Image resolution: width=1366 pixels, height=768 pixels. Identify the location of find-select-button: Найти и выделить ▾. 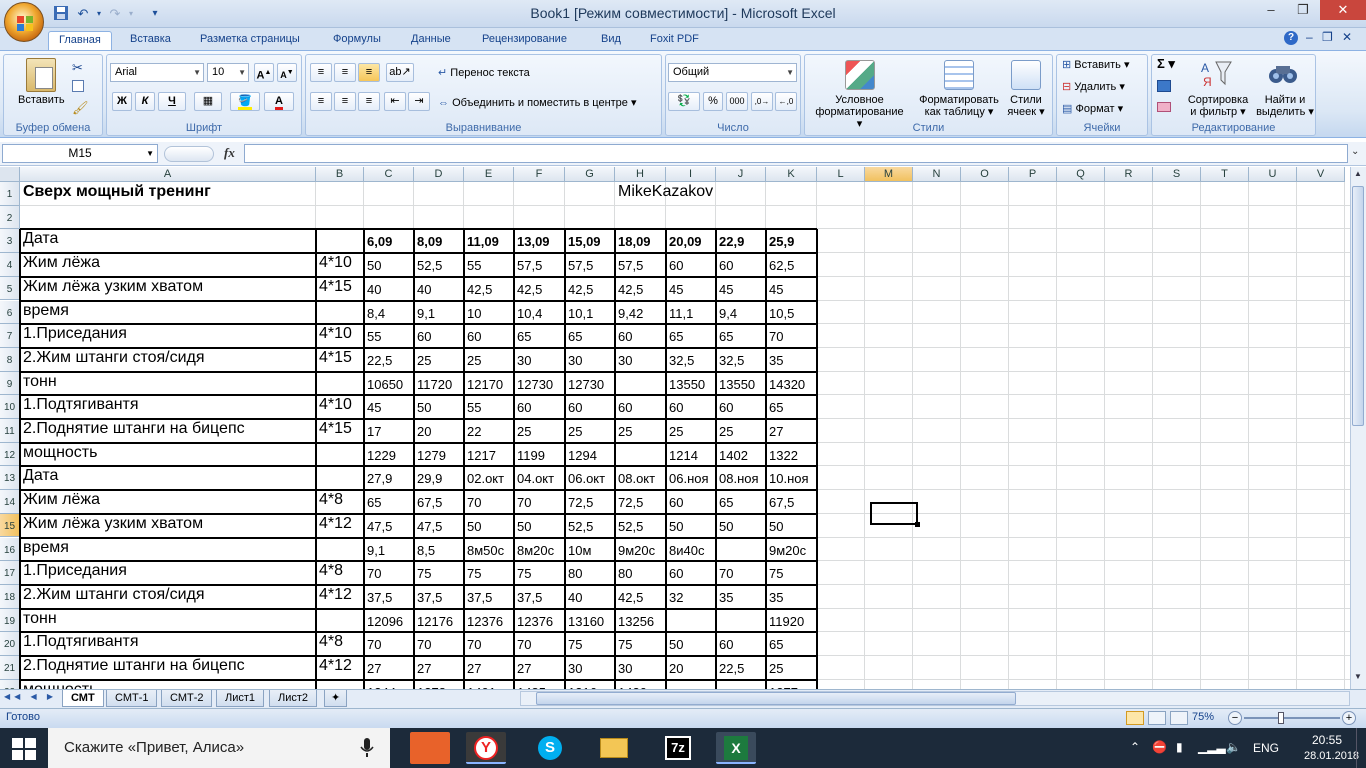
(1285, 106).